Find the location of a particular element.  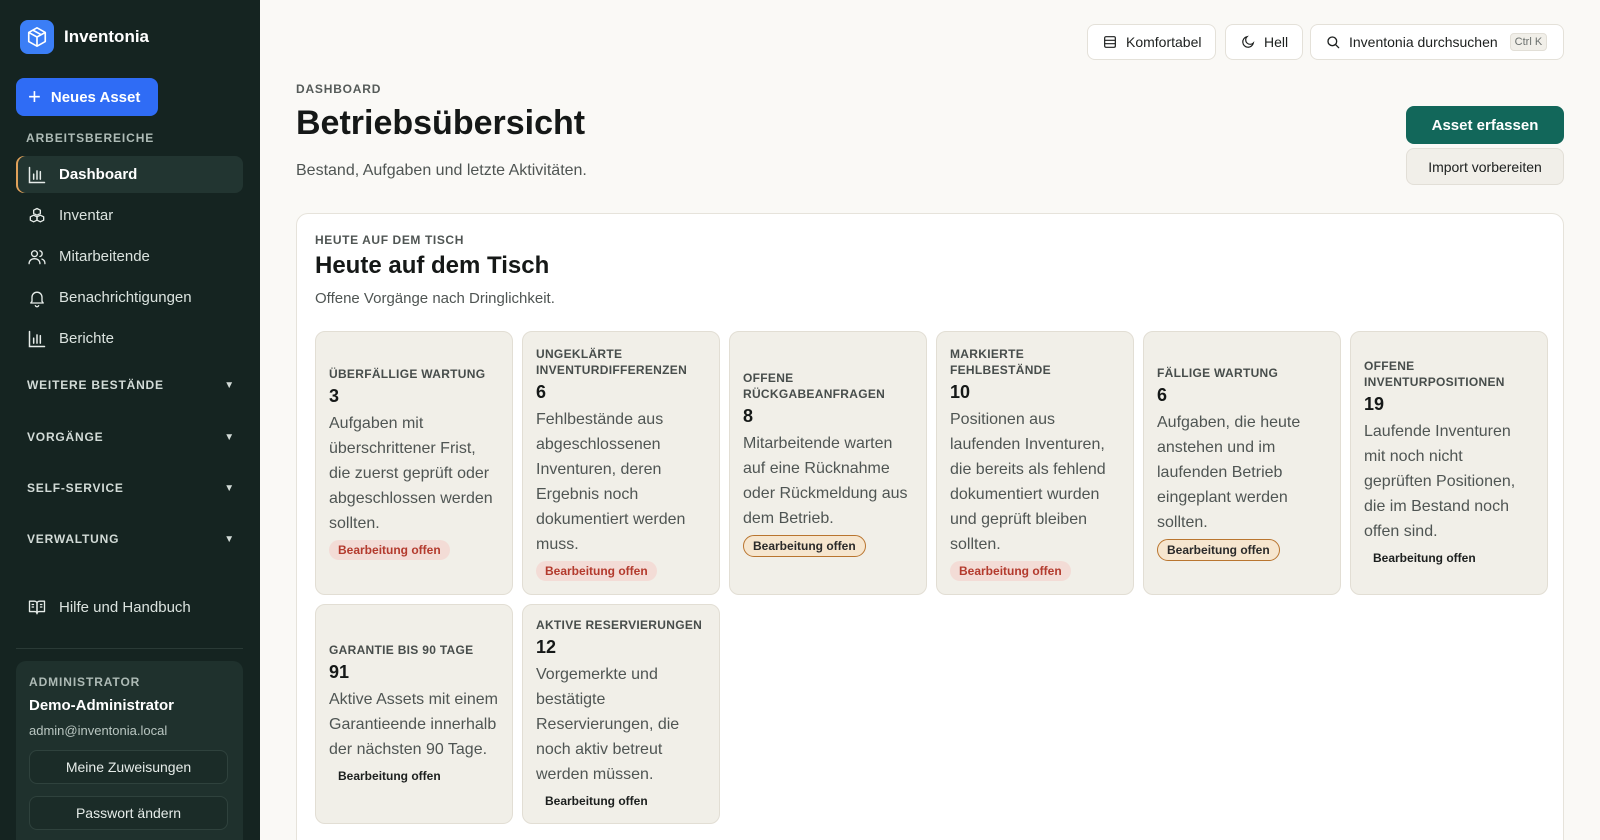

change-password-button: Passwort ändern is located at coordinates (128, 813).